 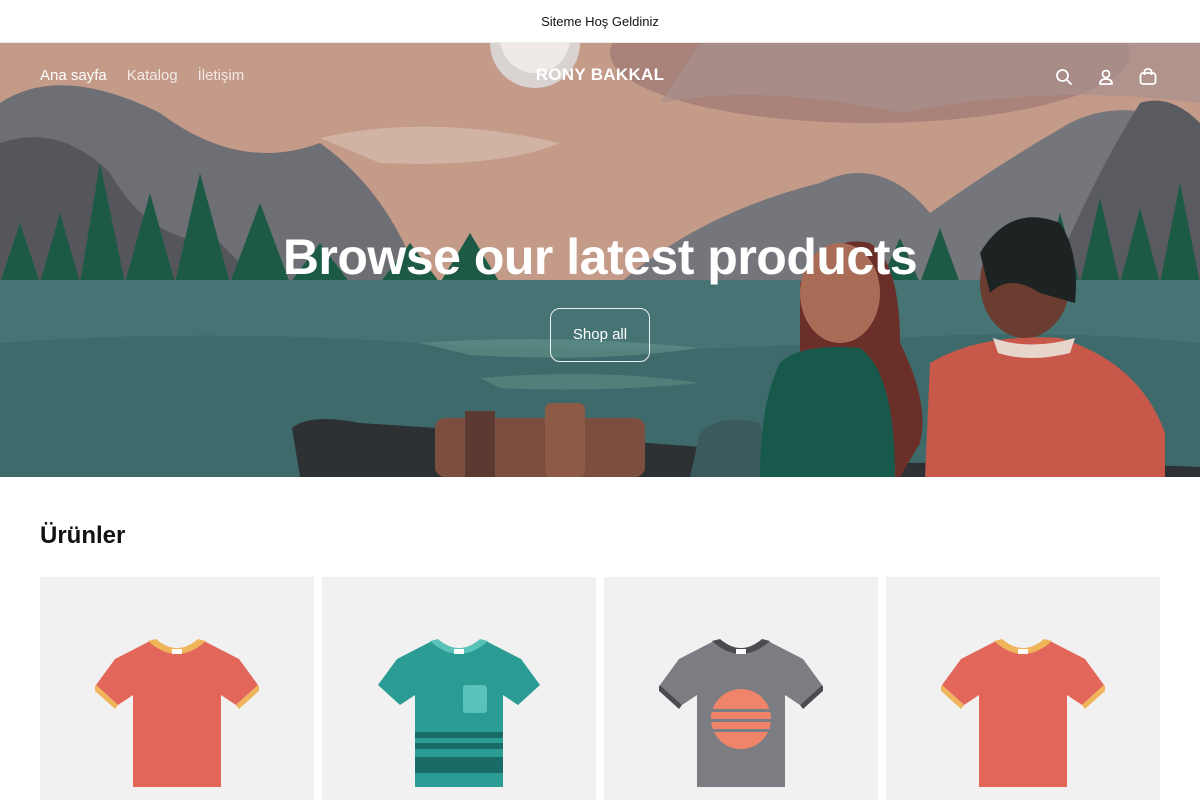 I want to click on announcement-text: Siteme Hoş Geldiniz, so click(x=600, y=21).